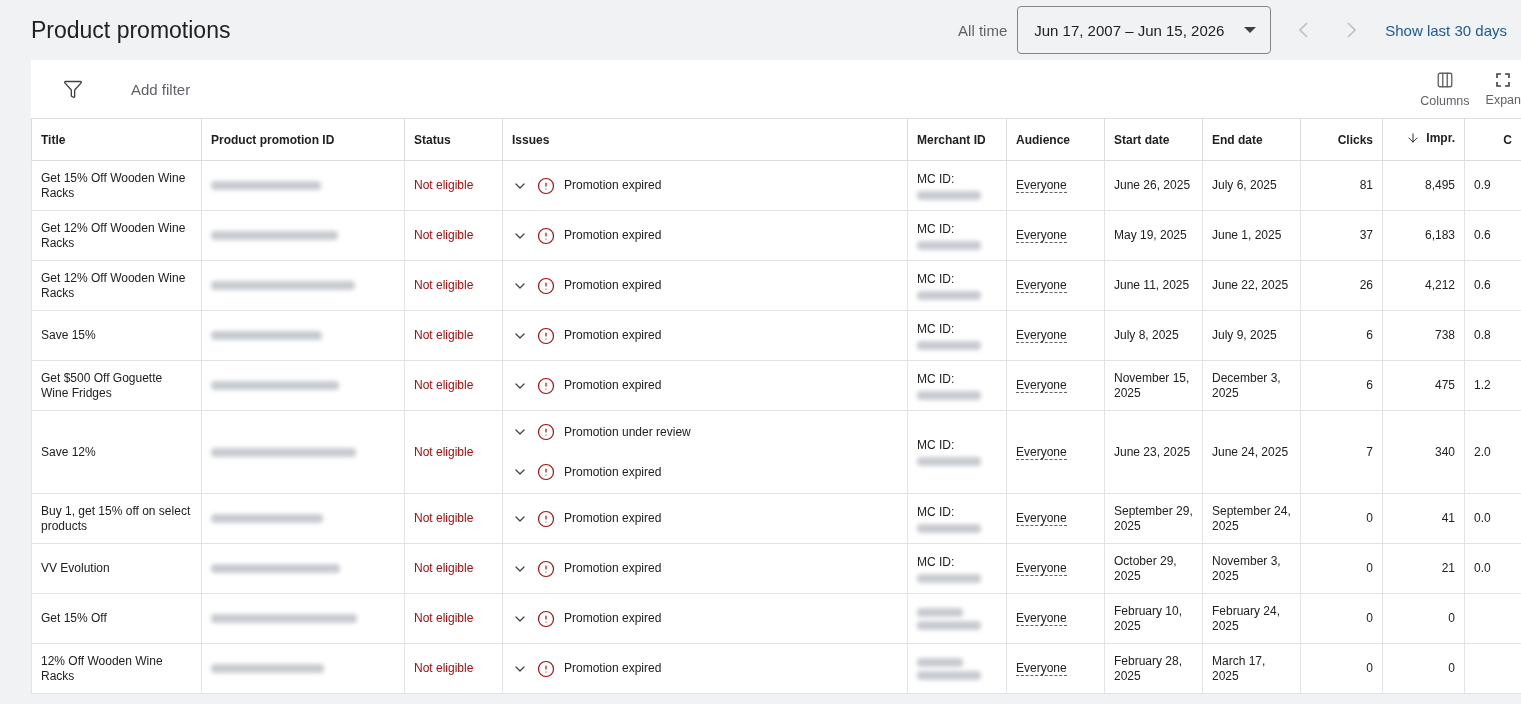  Describe the element at coordinates (1366, 185) in the screenshot. I see `clicks-value: 81` at that location.